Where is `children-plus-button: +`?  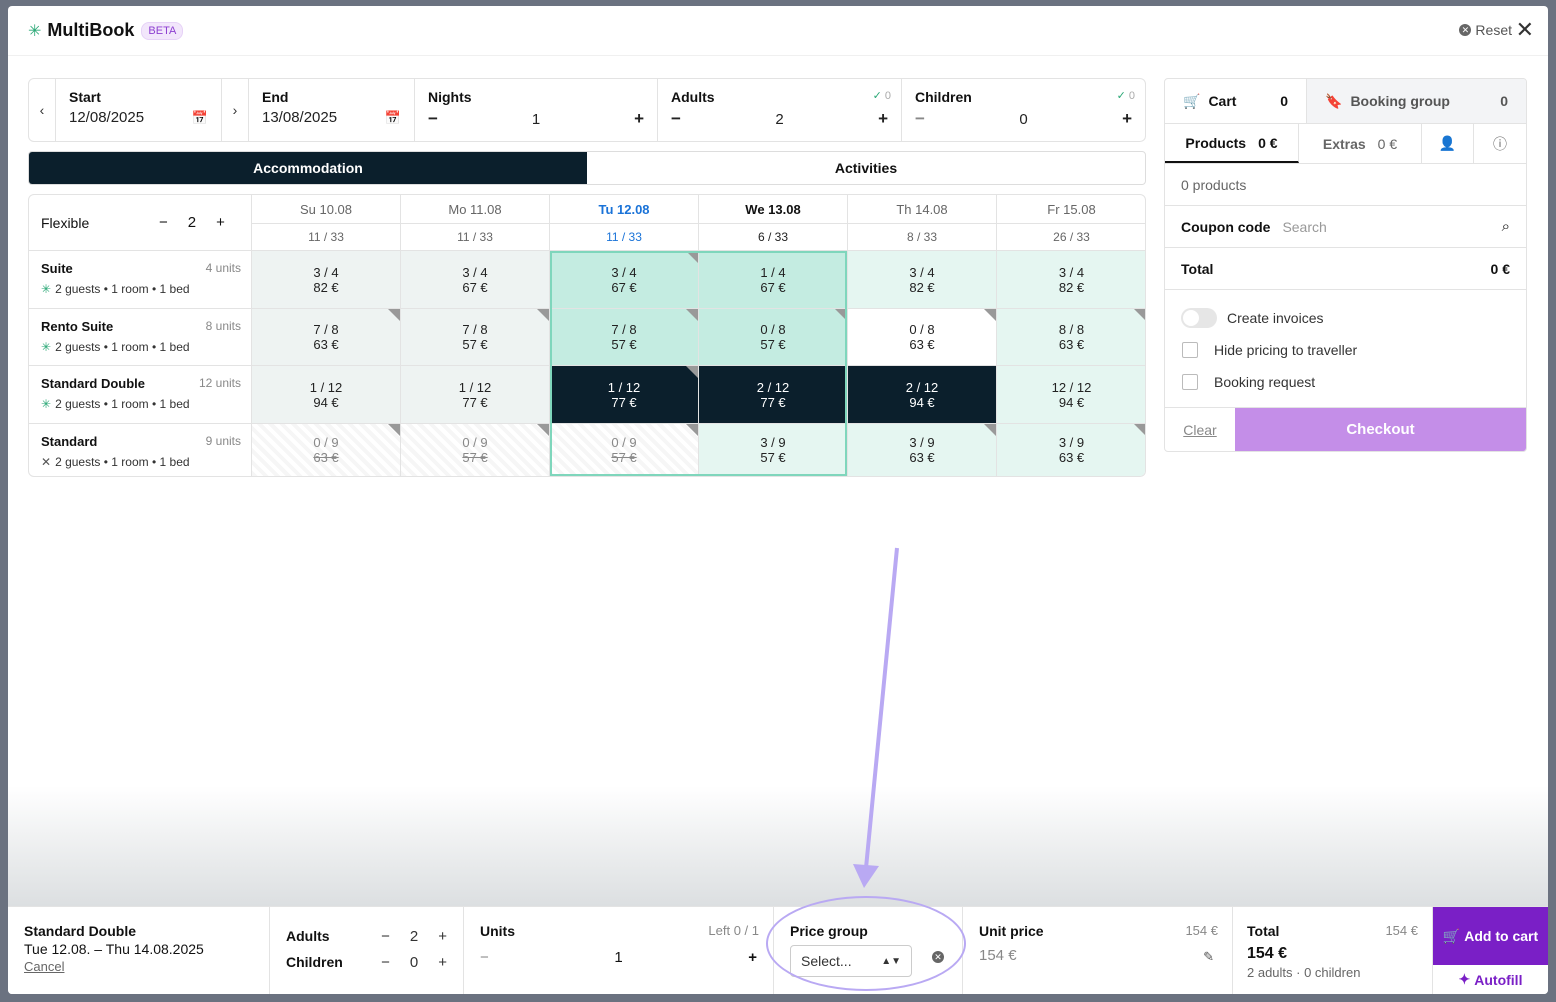
children-plus-button: + is located at coordinates (442, 962).